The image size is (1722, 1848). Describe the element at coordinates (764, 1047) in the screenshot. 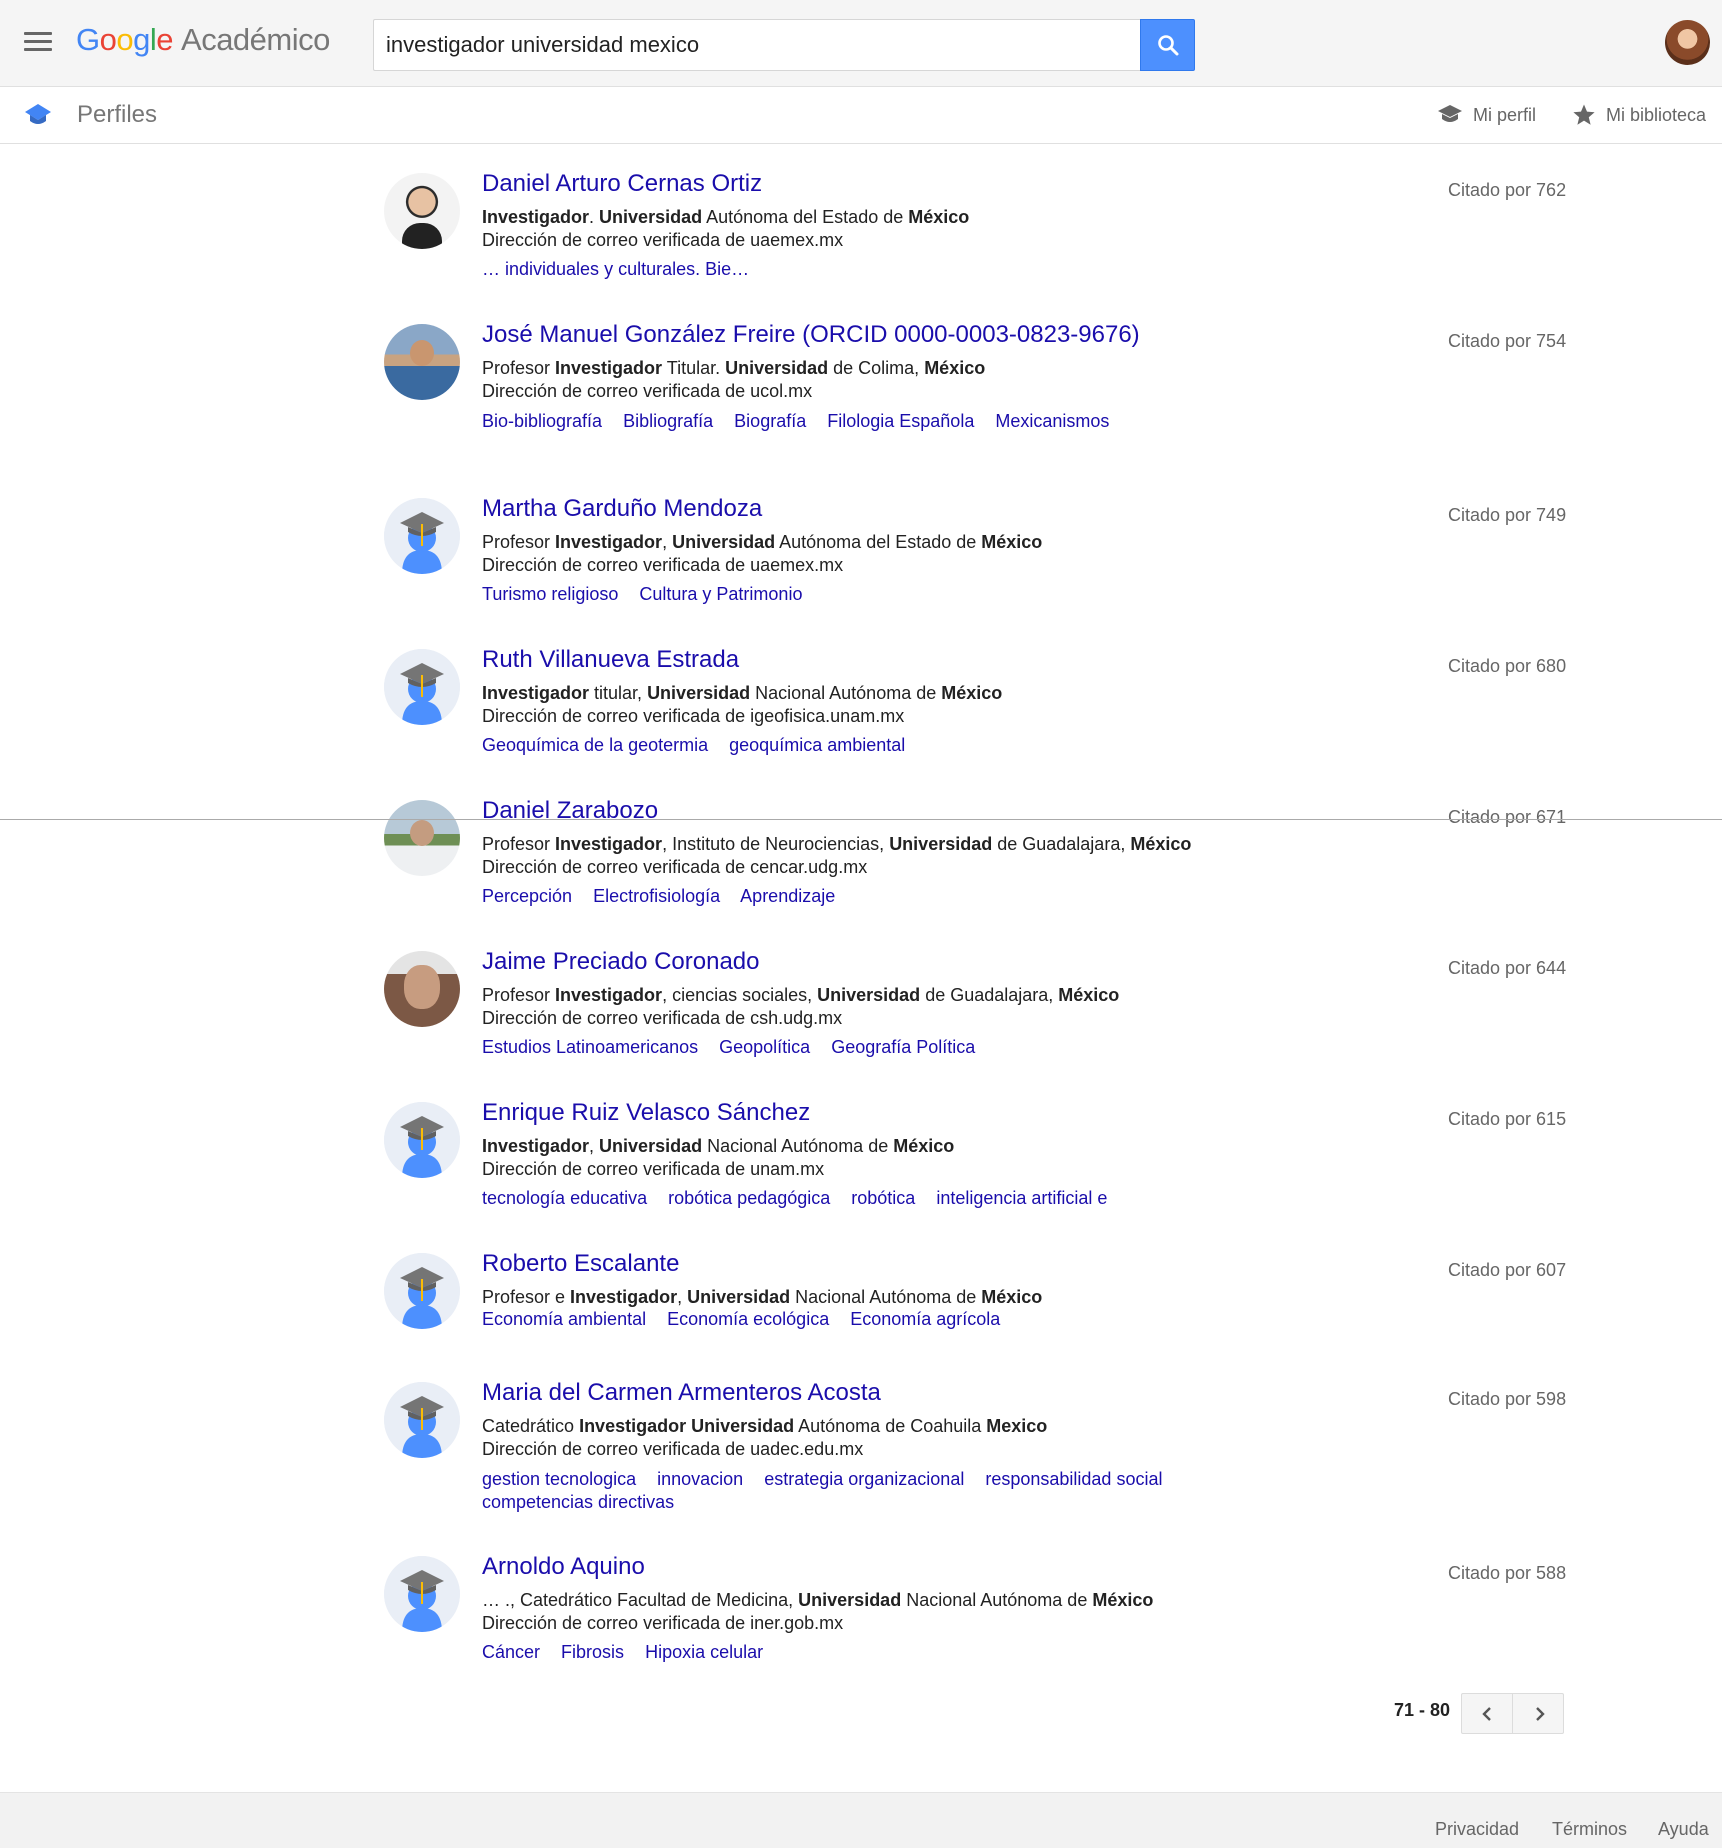

I see `interest-tag-link: Geopolítica` at that location.